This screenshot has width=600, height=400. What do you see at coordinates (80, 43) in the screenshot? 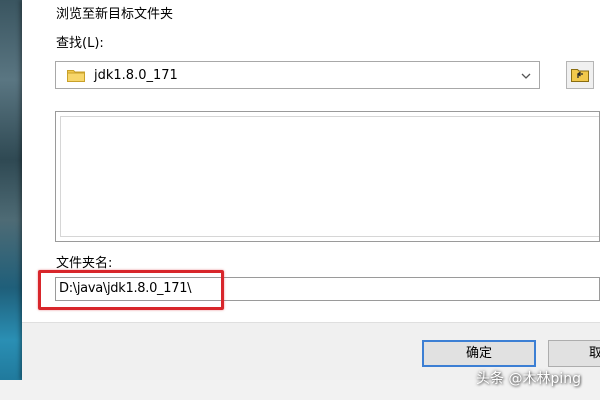
I see `lookin-label: 查找(L):` at bounding box center [80, 43].